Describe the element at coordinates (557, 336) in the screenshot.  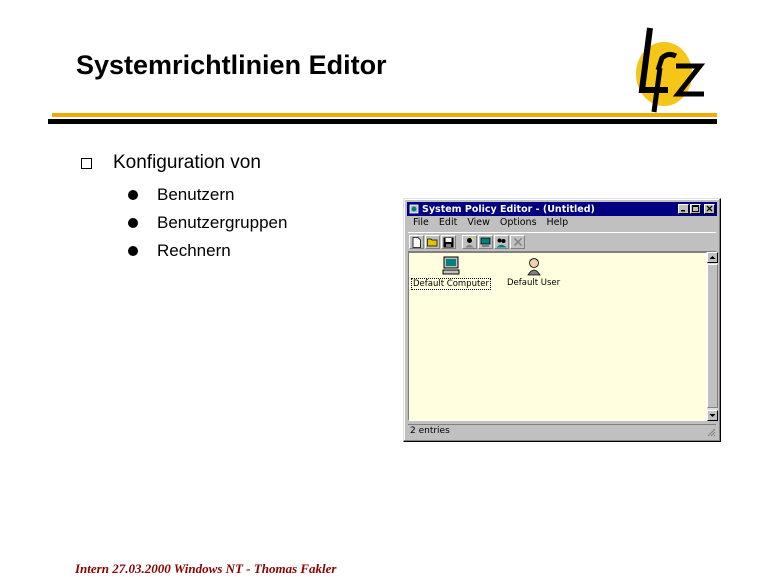
I see `policy-entries-pane: Default Computer Default User` at that location.